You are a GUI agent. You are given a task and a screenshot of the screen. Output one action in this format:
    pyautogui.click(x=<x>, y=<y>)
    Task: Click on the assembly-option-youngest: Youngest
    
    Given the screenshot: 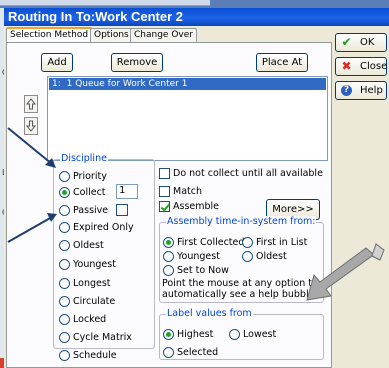 What is the action you would take?
    pyautogui.click(x=191, y=256)
    